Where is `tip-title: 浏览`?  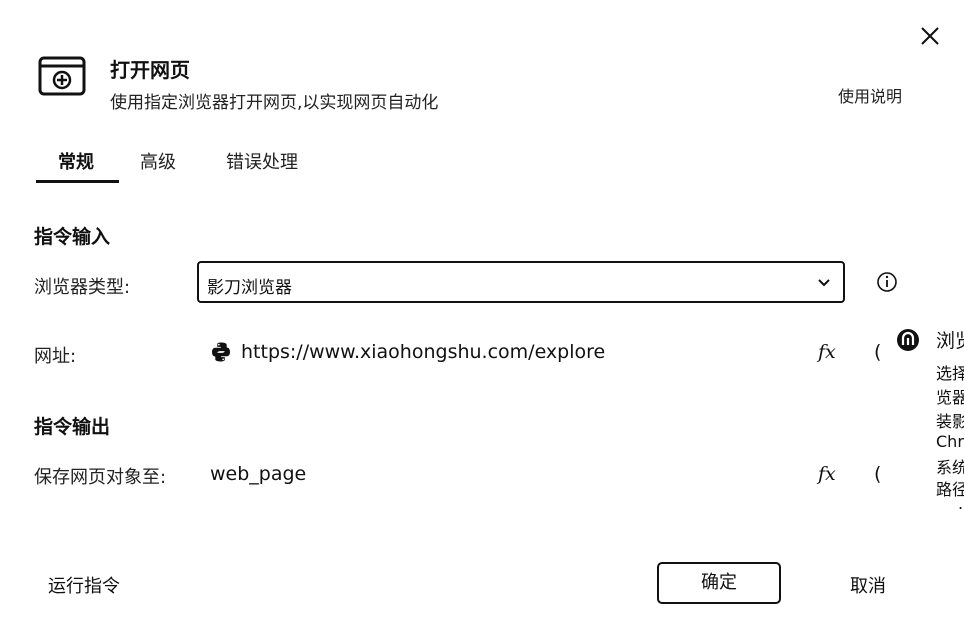 tip-title: 浏览 is located at coordinates (950, 341).